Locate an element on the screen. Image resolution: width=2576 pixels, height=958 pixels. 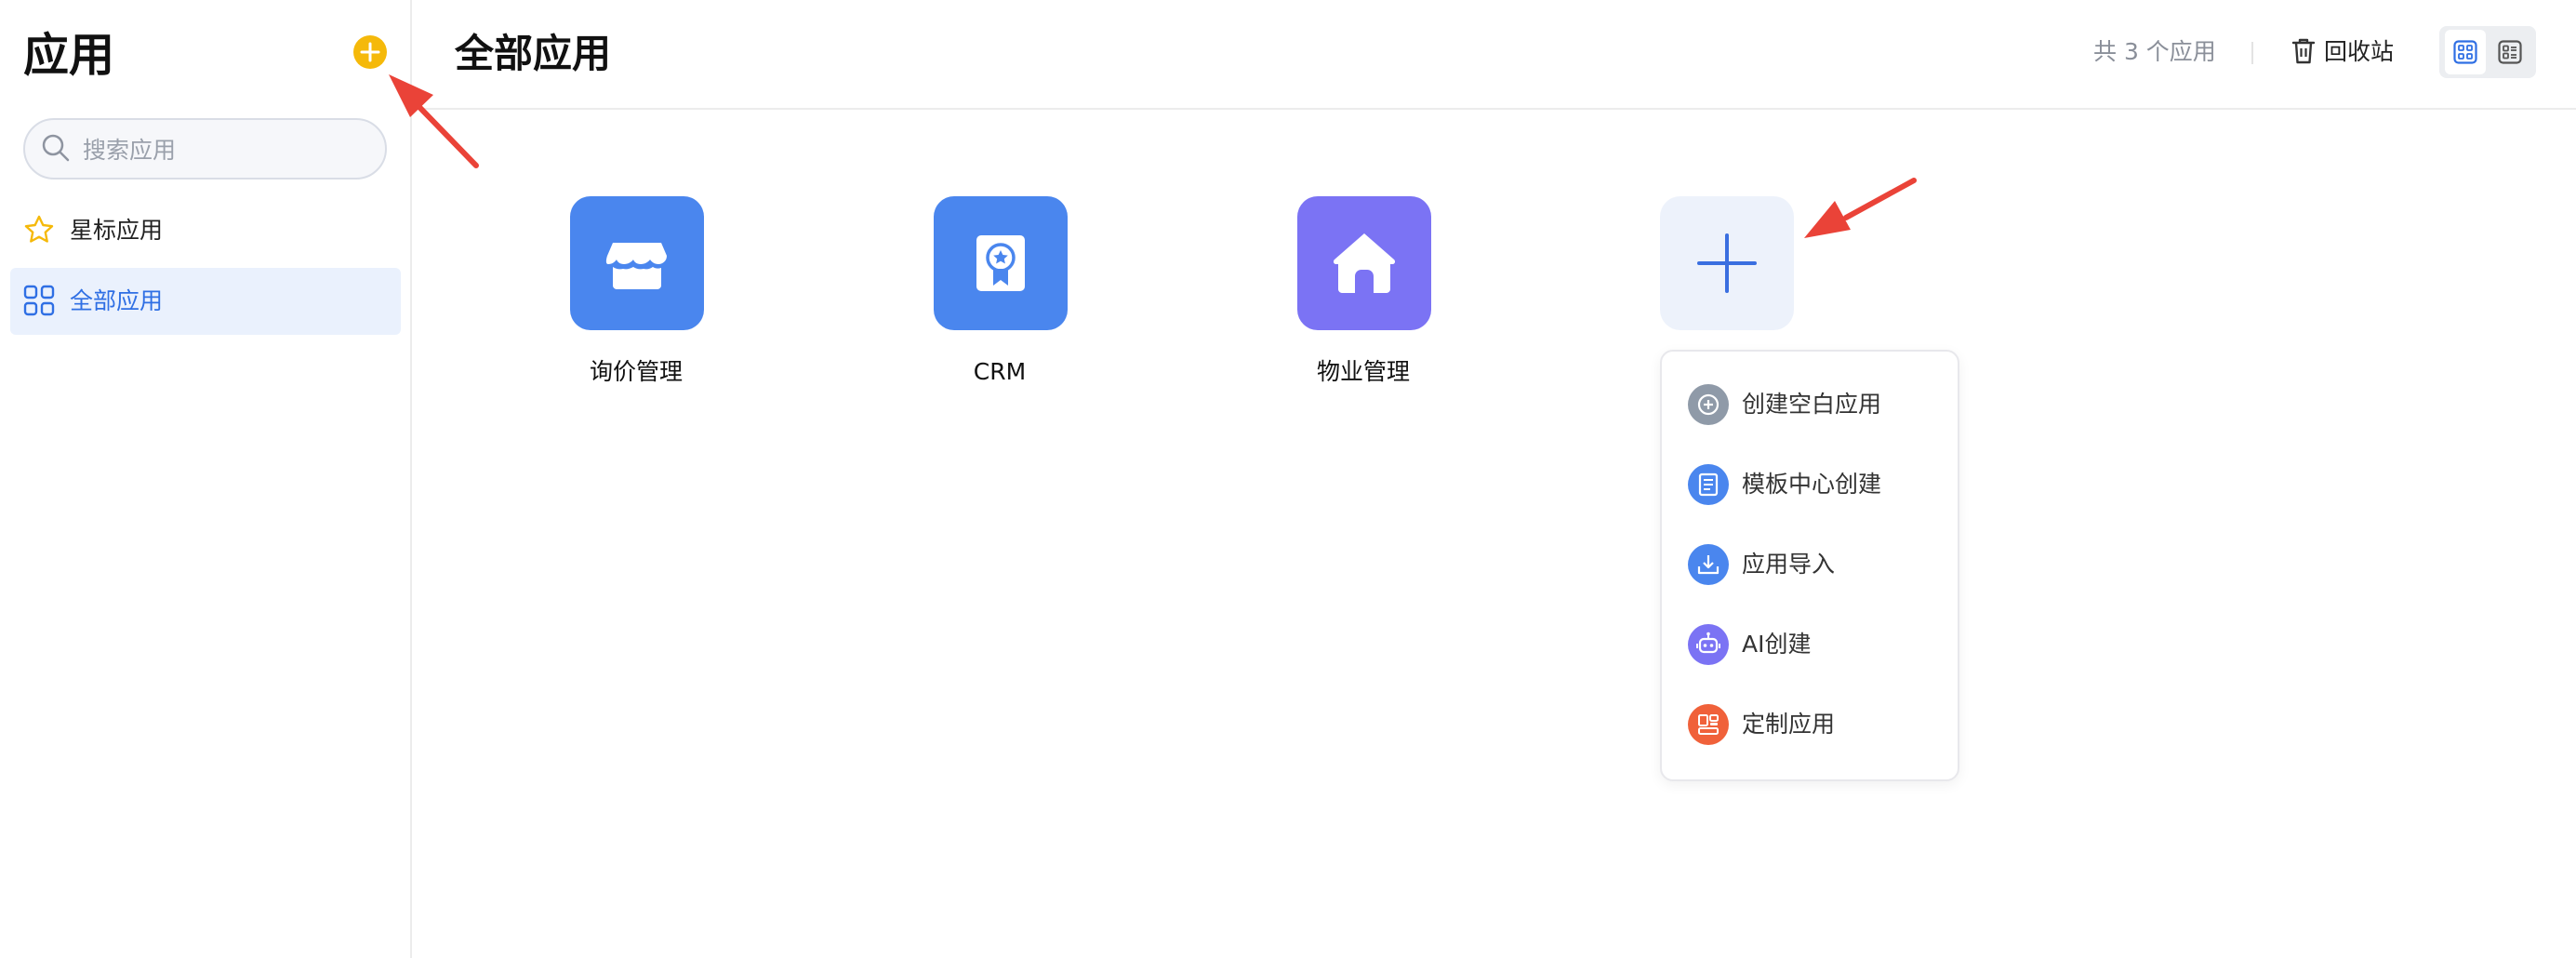
sidebar-item-label: 星标应用 is located at coordinates (117, 231).